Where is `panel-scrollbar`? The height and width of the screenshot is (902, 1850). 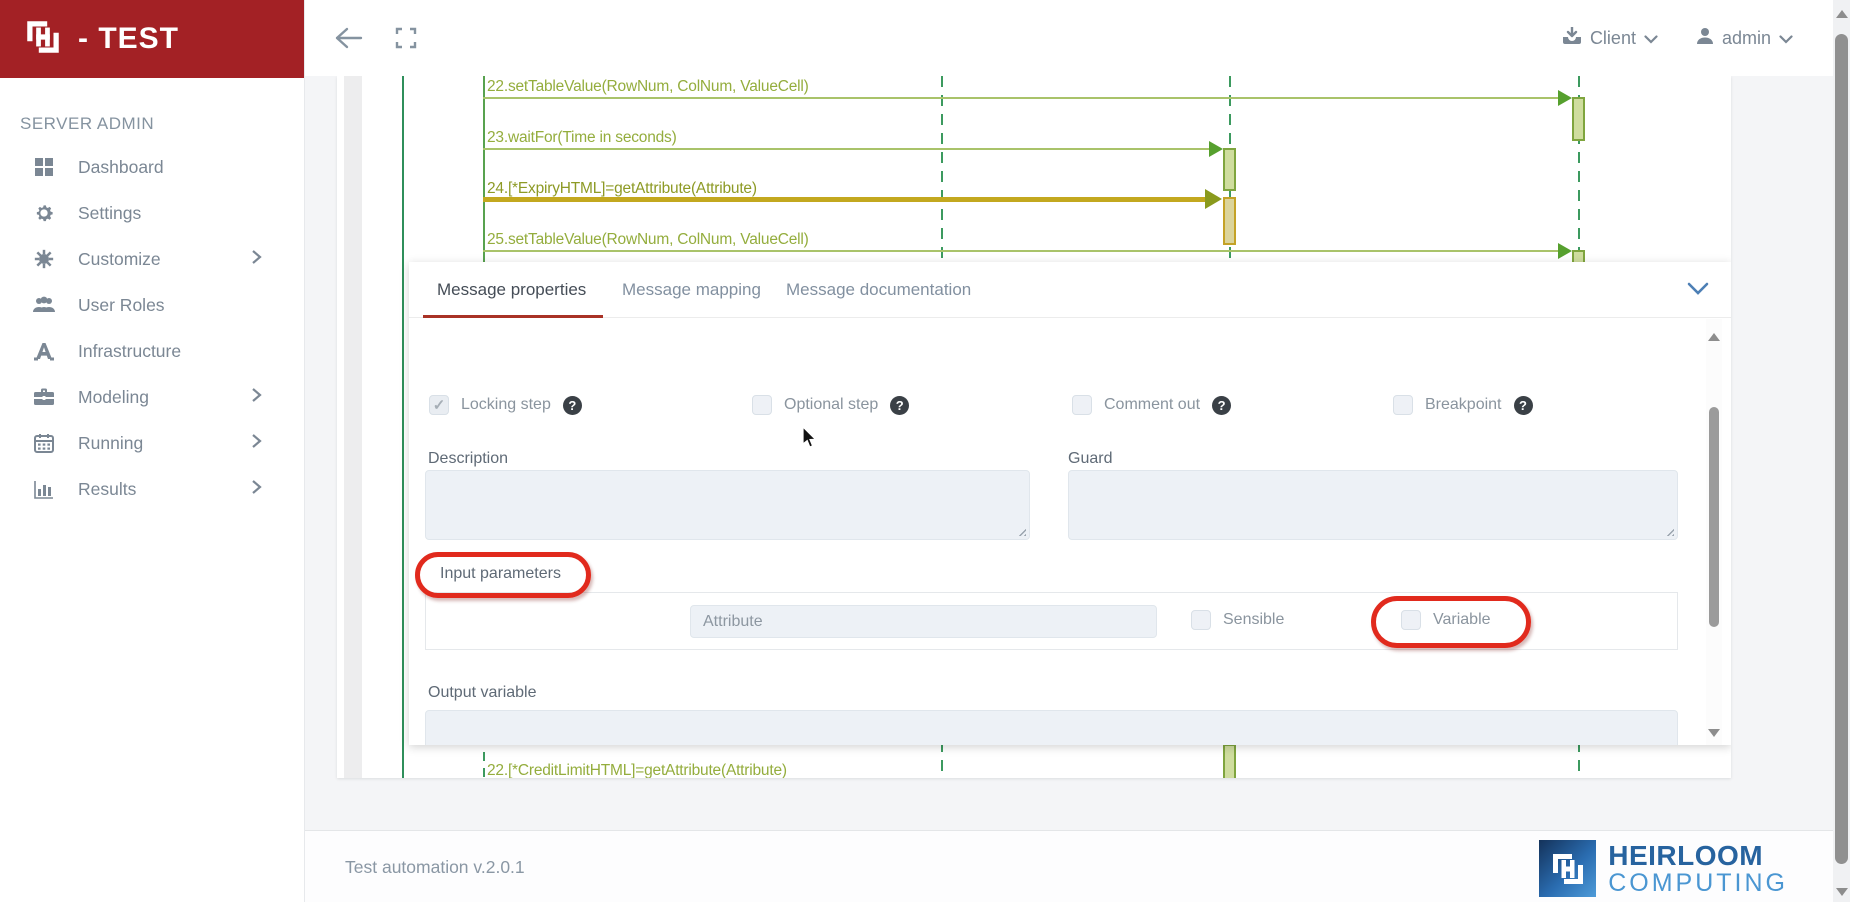 panel-scrollbar is located at coordinates (1714, 532).